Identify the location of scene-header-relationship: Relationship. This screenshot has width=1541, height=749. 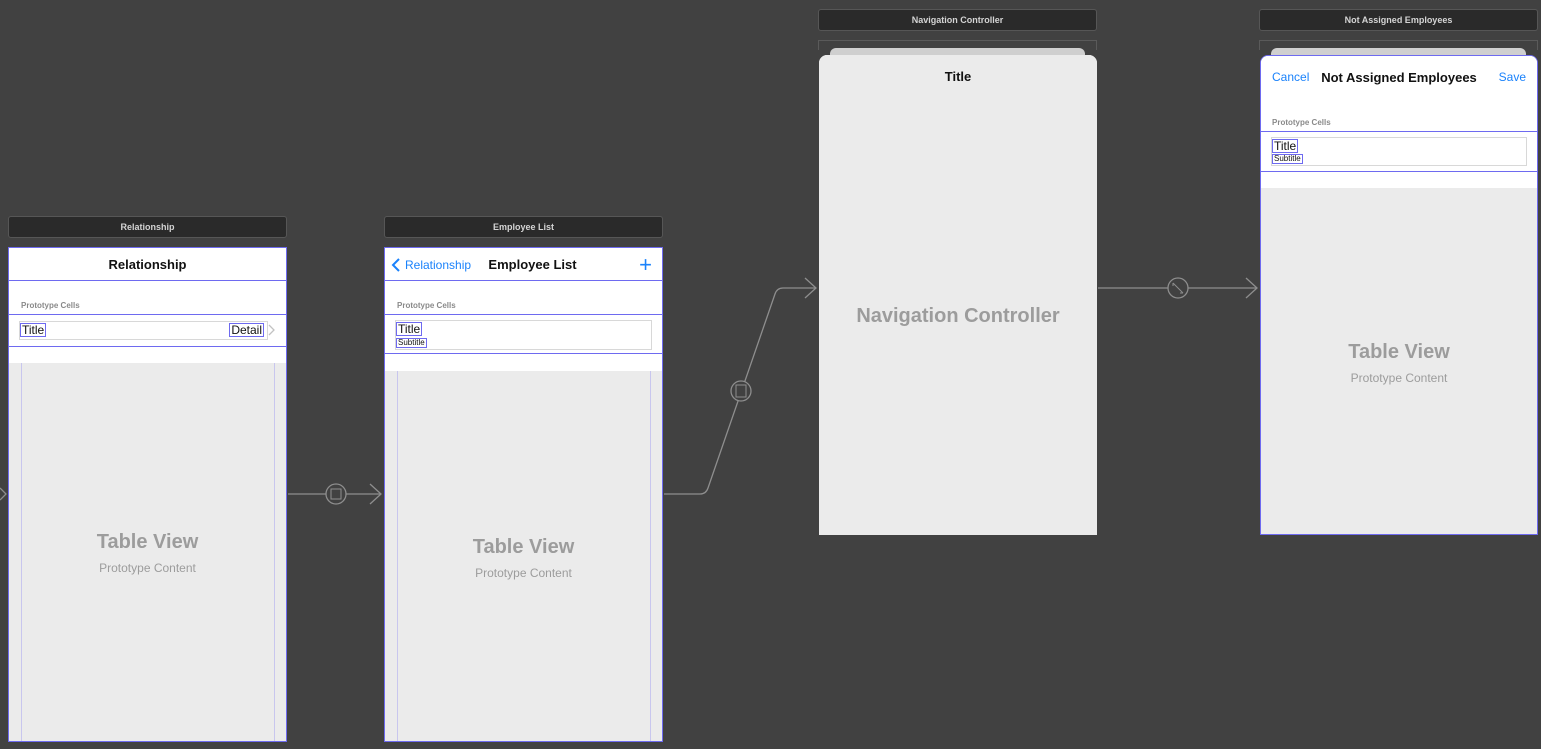
(147, 227).